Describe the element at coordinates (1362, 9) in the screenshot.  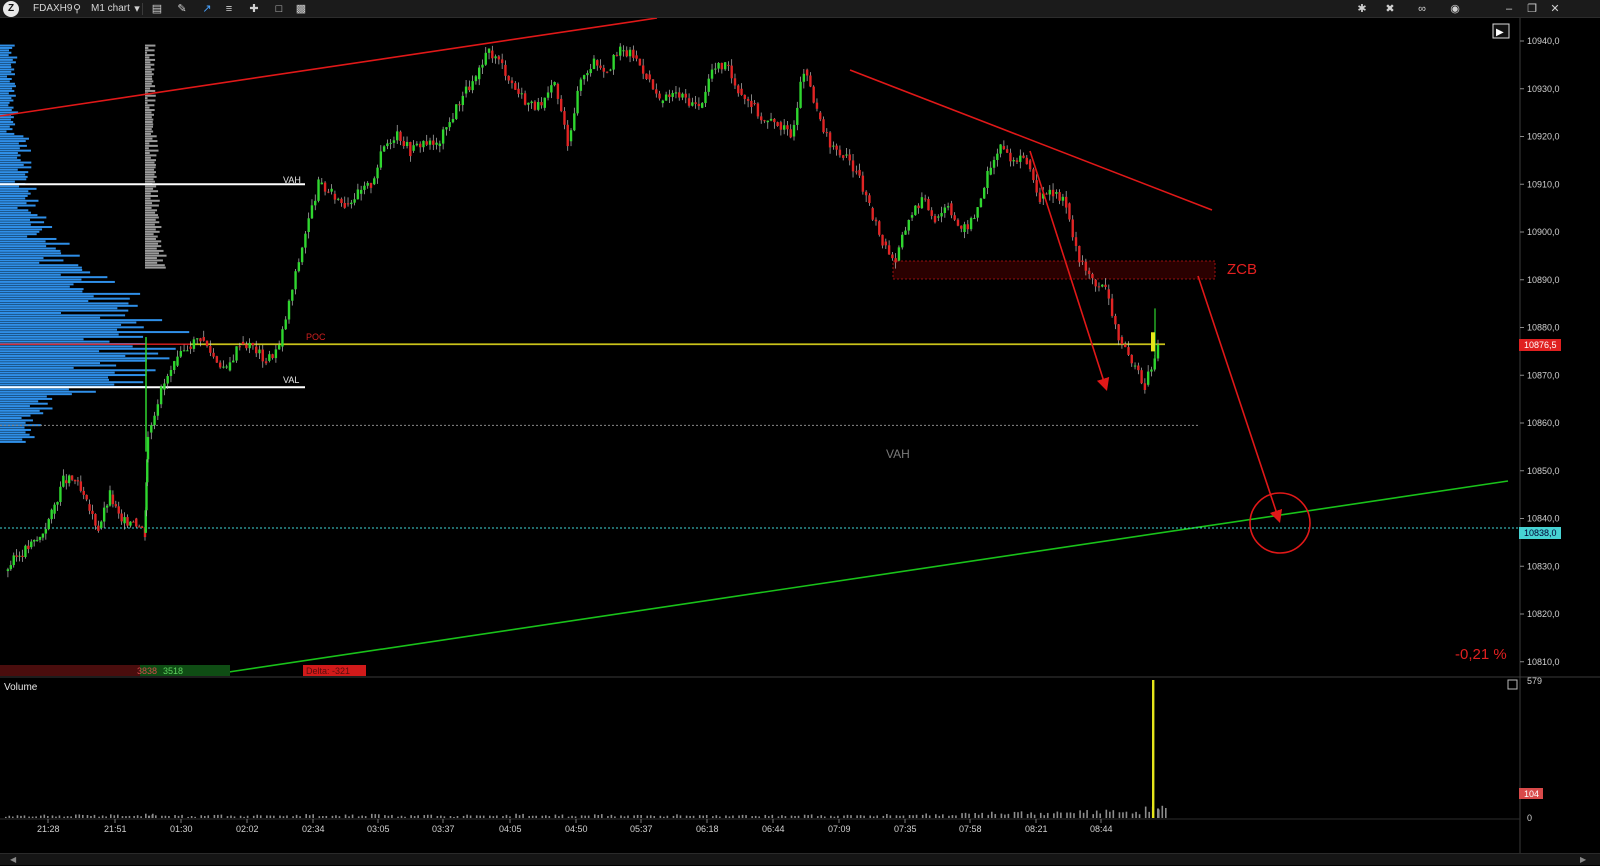
I see `tools-icon: ✱` at that location.